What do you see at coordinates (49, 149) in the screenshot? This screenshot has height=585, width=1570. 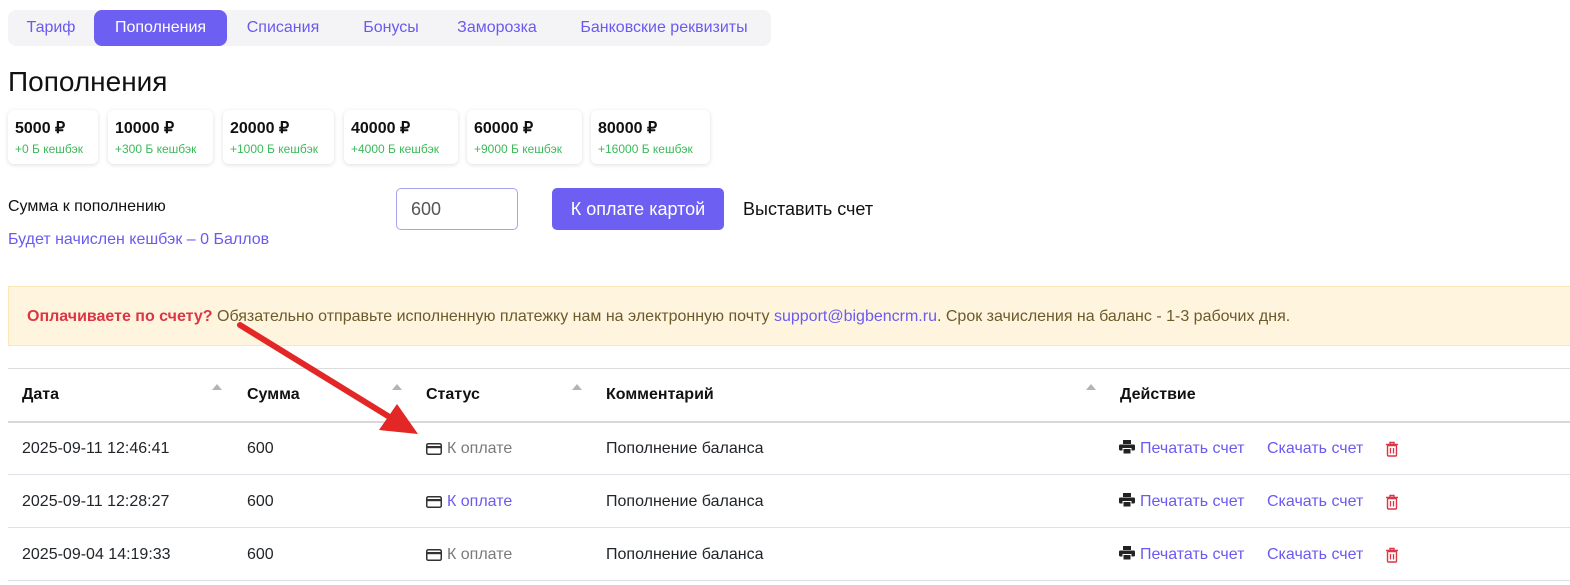 I see `amount-cashback: +0 Б кешбэк` at bounding box center [49, 149].